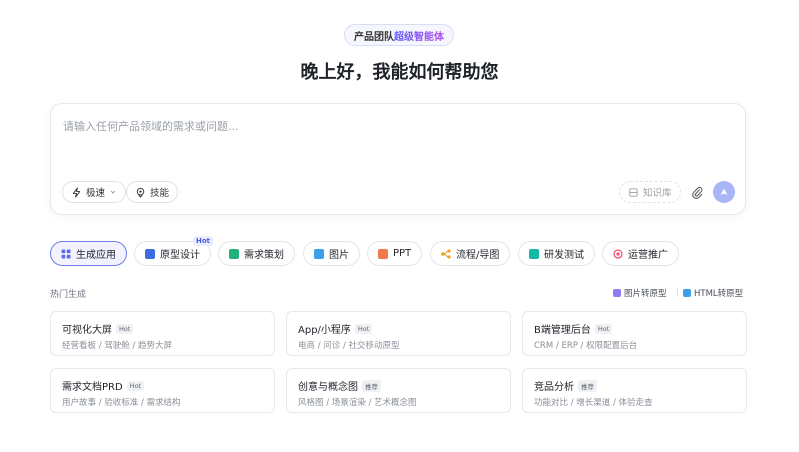 This screenshot has height=452, width=799. I want to click on tab-label: 图片, so click(339, 255).